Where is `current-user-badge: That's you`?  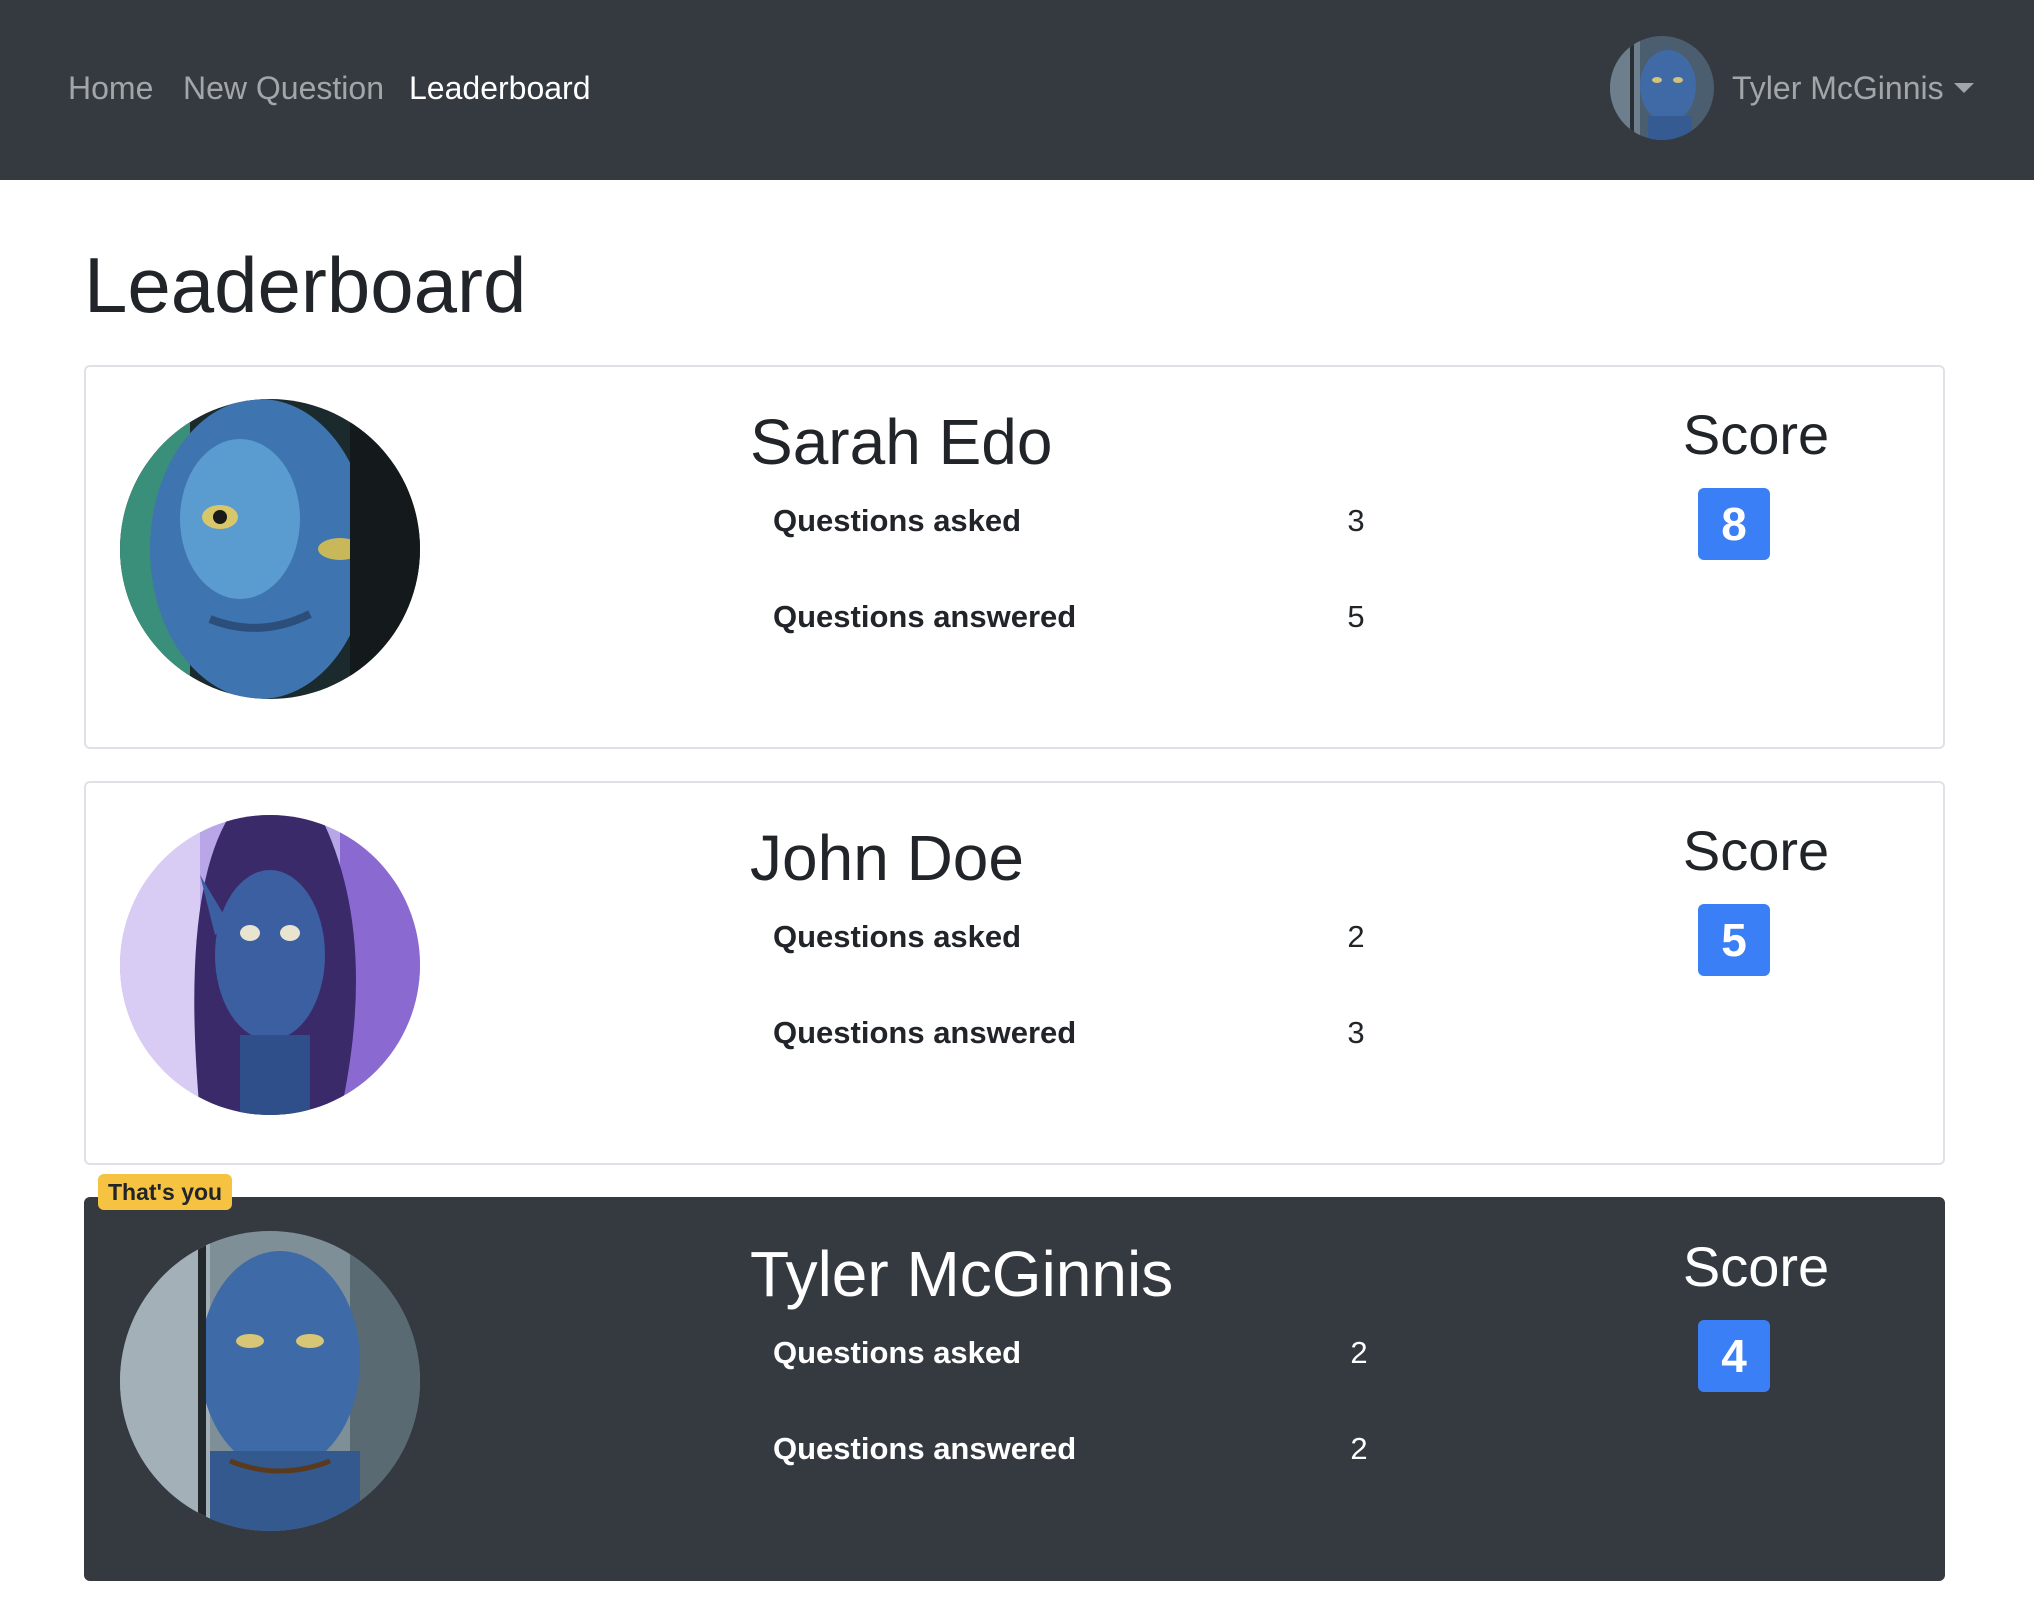 current-user-badge: That's you is located at coordinates (165, 1192).